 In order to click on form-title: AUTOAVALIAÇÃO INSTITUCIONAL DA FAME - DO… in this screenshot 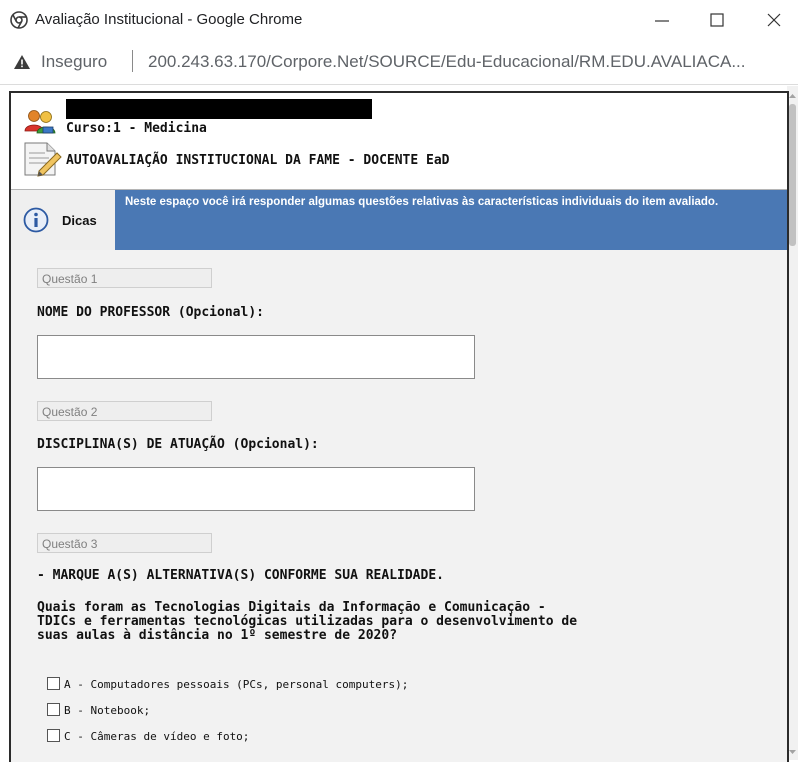, I will do `click(258, 160)`.